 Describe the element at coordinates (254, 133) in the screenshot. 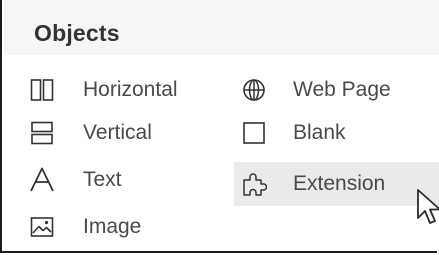

I see `blank-icon` at that location.